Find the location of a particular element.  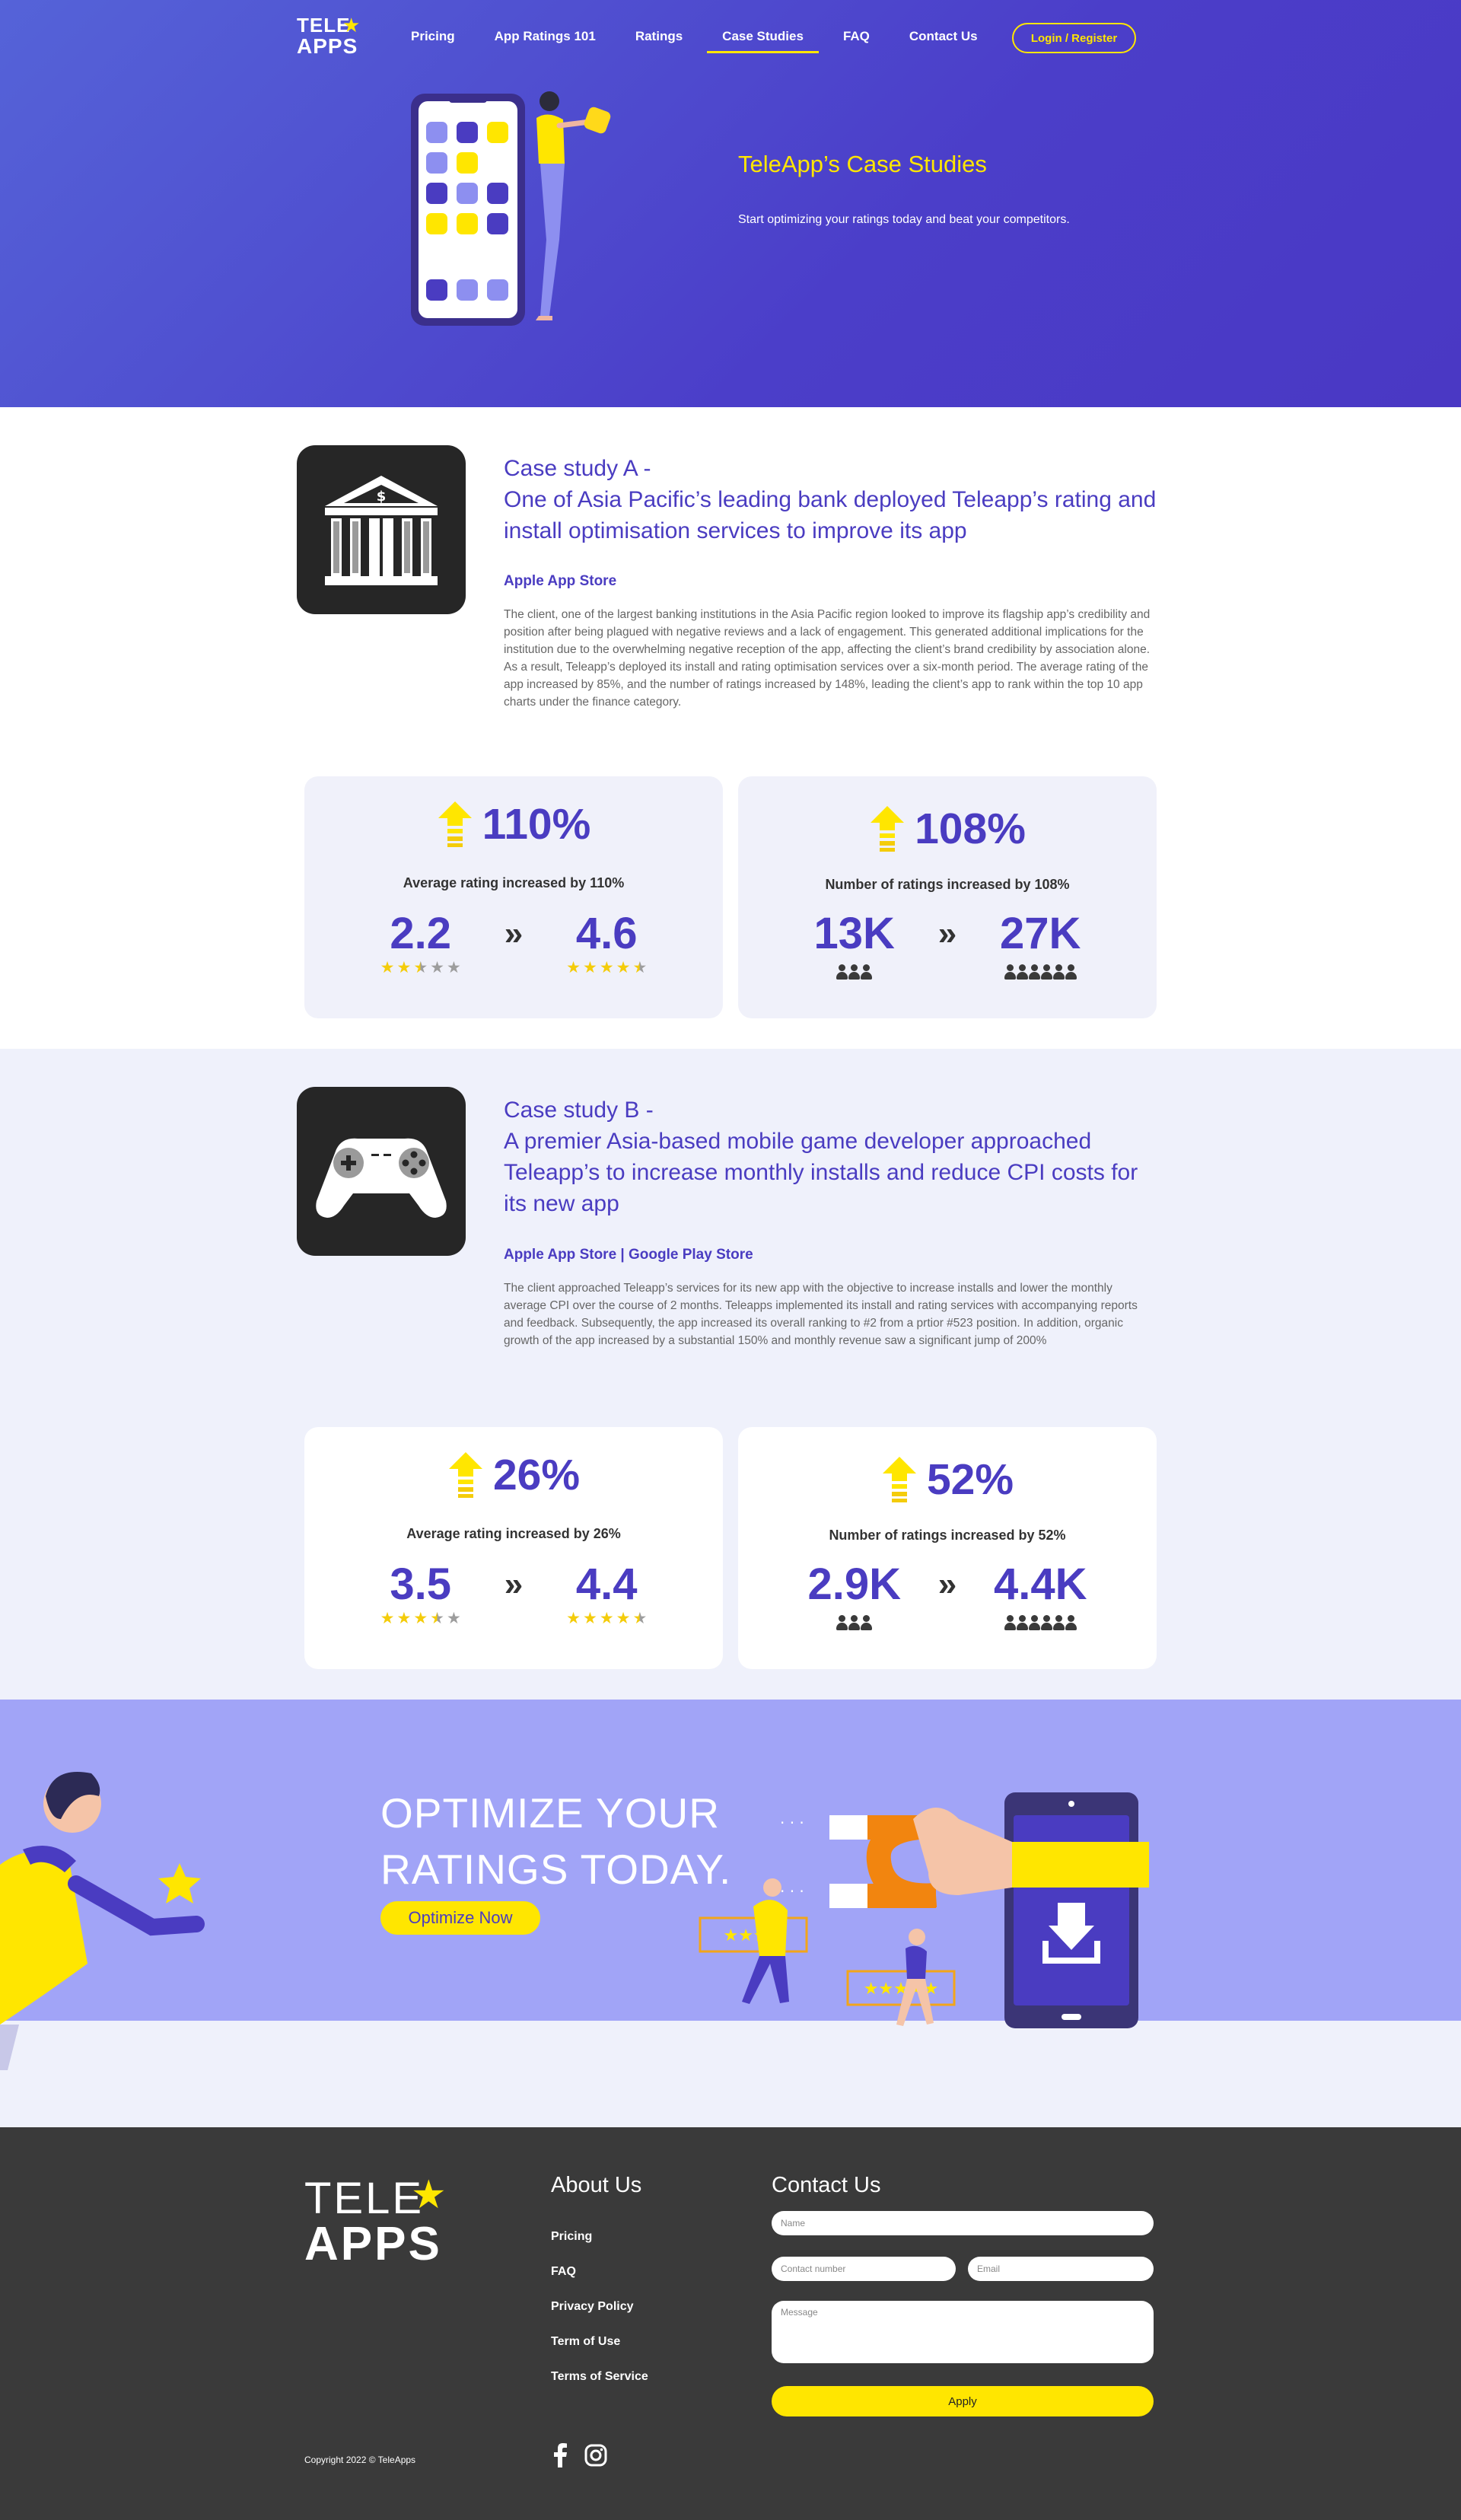

hero-title: TeleApp’s Case Studies is located at coordinates (863, 164).